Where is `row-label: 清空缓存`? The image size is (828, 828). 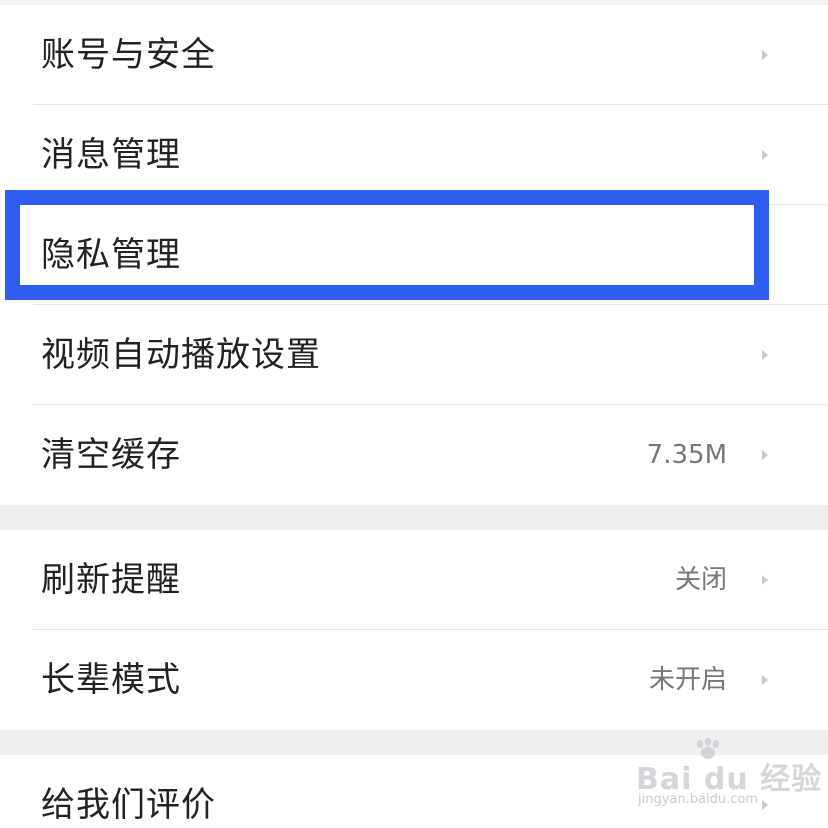 row-label: 清空缓存 is located at coordinates (111, 455).